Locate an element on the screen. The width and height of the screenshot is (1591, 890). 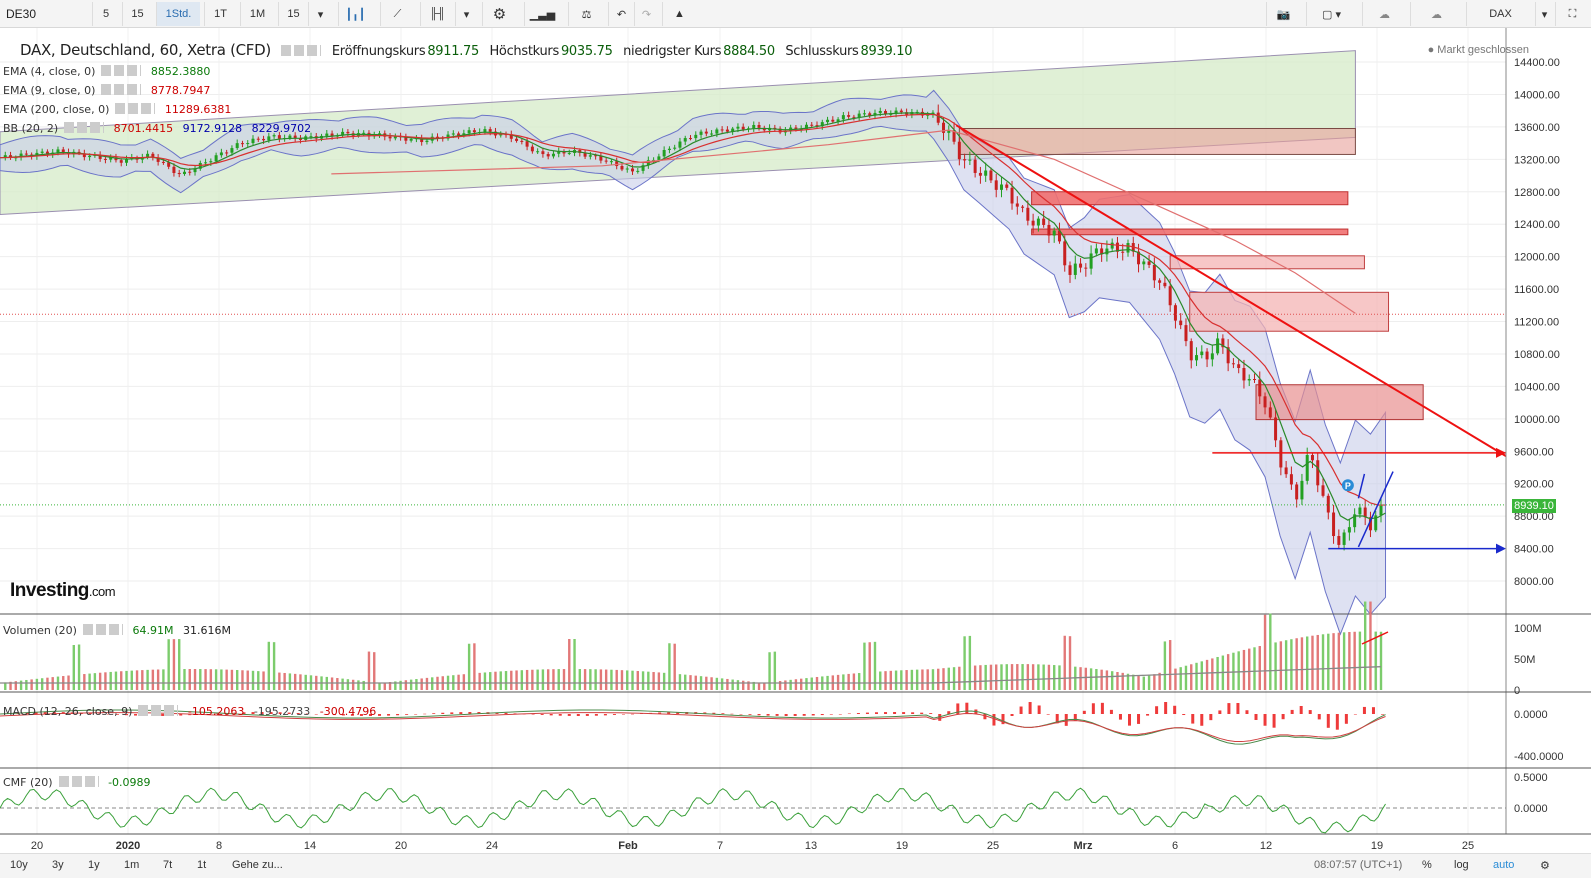
cmf-tools-icon is located at coordinates (78, 781).